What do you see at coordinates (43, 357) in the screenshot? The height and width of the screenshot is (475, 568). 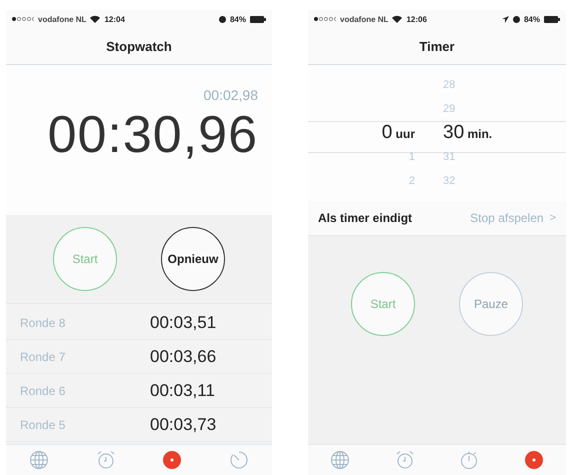 I see `lap-name: Ronde 7` at bounding box center [43, 357].